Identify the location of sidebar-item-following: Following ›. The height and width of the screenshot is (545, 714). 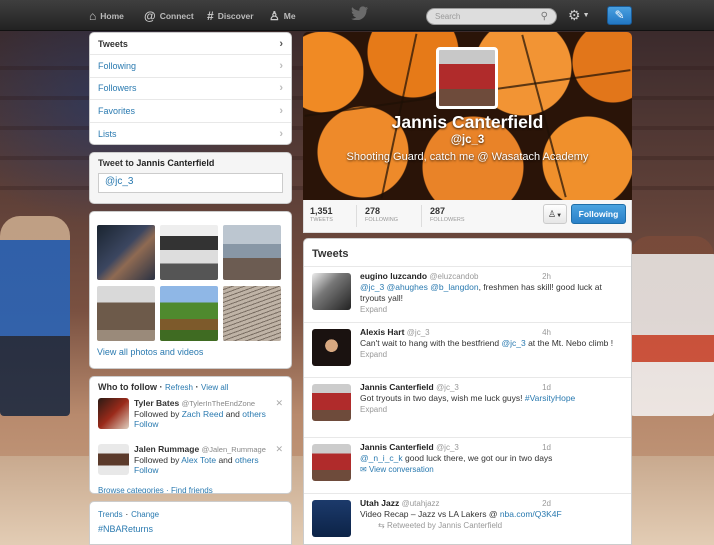
(190, 66).